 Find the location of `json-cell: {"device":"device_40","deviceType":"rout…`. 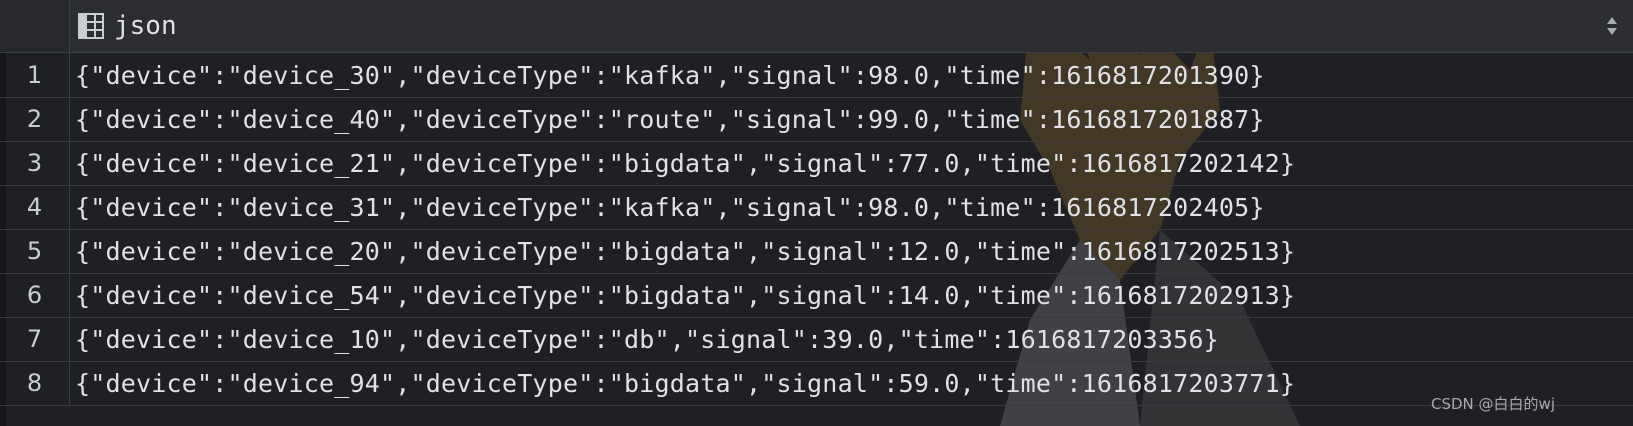

json-cell: {"device":"device_40","deviceType":"rout… is located at coordinates (670, 119).